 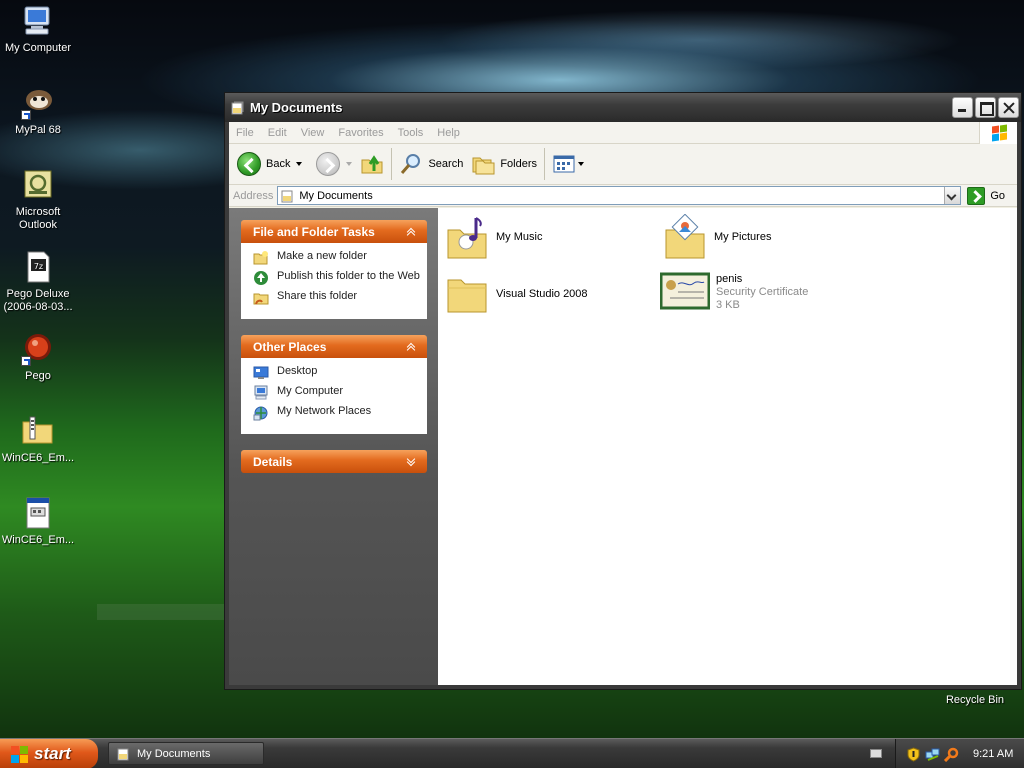 I want to click on address-dropdown-icon, so click(x=952, y=195).